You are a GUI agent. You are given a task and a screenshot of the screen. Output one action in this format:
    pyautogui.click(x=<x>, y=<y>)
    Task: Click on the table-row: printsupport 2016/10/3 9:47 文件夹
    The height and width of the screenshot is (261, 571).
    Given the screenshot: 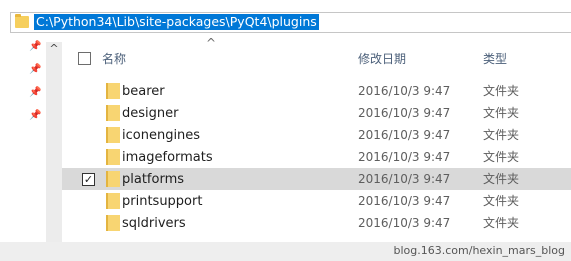 What is the action you would take?
    pyautogui.click(x=316, y=201)
    